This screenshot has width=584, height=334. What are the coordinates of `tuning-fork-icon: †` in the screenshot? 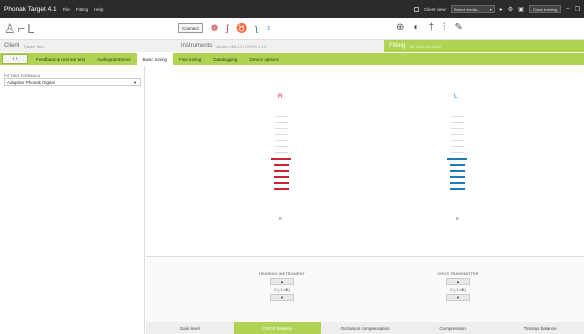 It's located at (431, 27).